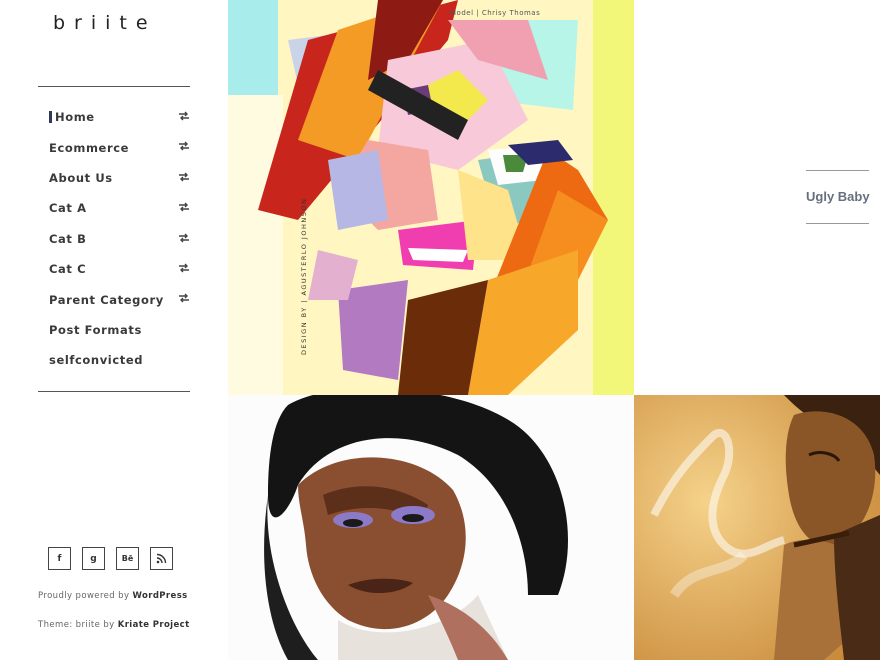 Image resolution: width=880 pixels, height=660 pixels. I want to click on smoking-man-image, so click(757, 527).